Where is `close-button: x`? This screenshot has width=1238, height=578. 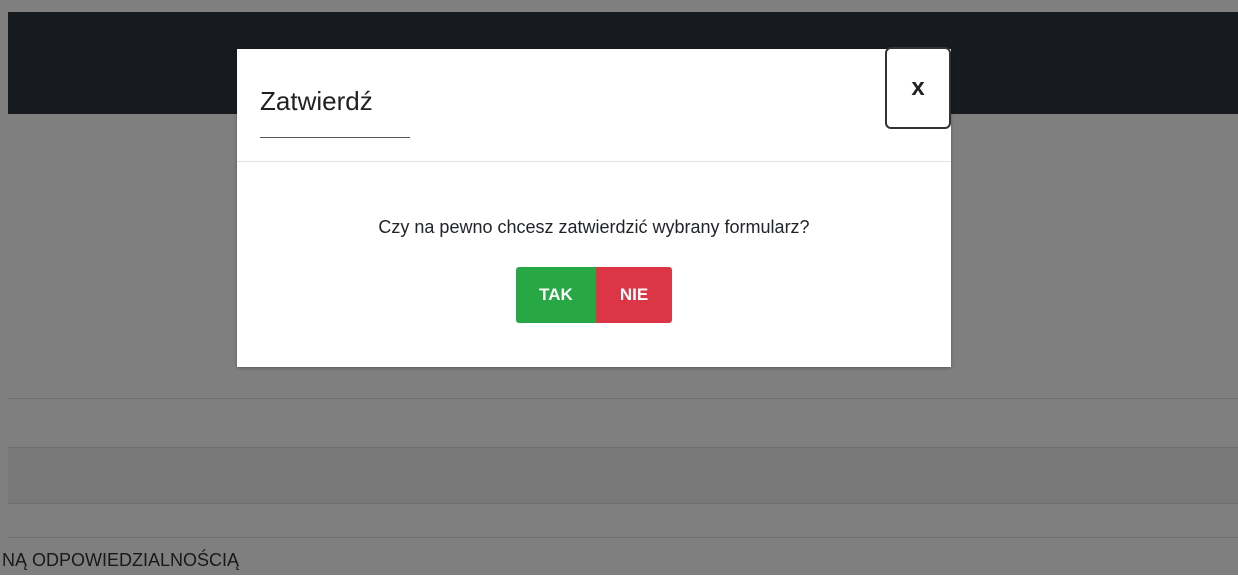
close-button: x is located at coordinates (918, 88).